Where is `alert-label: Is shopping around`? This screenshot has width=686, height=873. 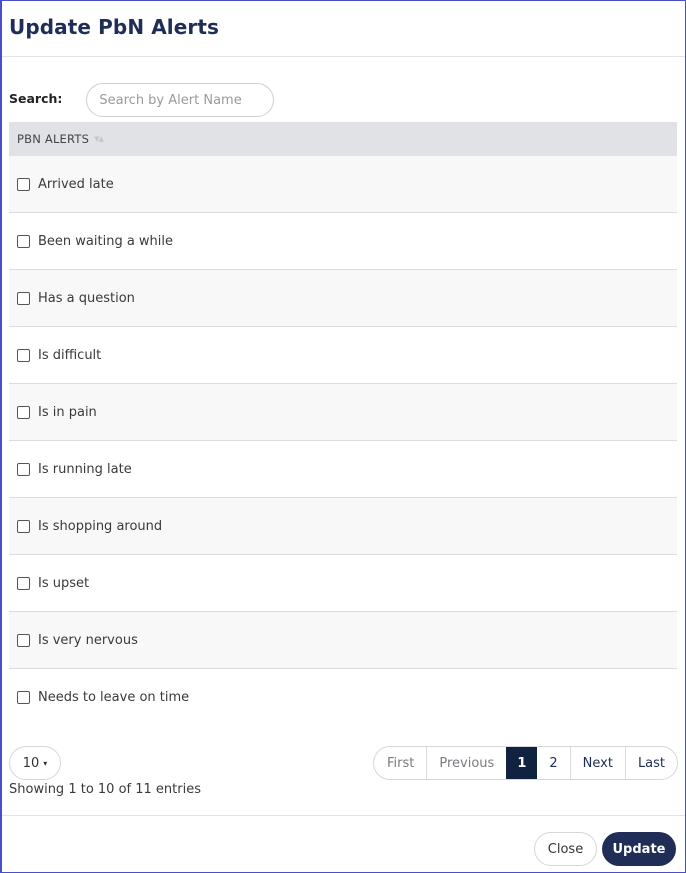 alert-label: Is shopping around is located at coordinates (100, 526).